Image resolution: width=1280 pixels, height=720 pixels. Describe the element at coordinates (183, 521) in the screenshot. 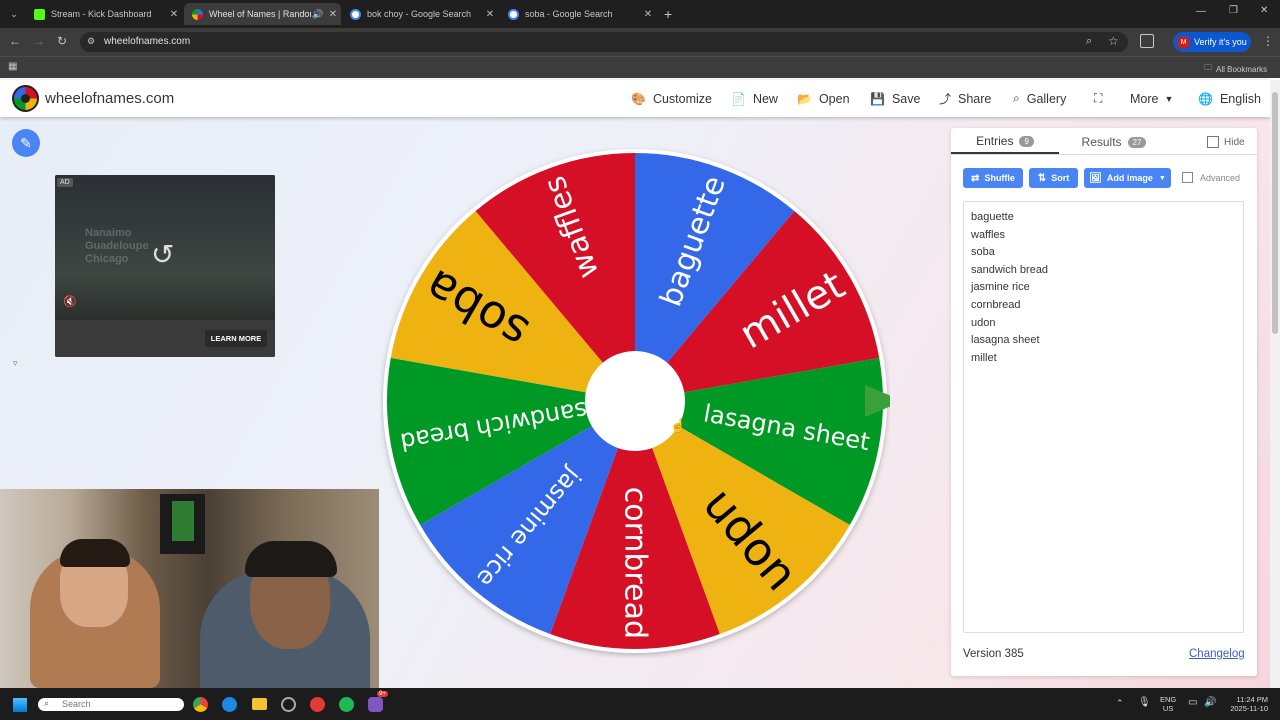

I see `webcam-poster-art` at that location.